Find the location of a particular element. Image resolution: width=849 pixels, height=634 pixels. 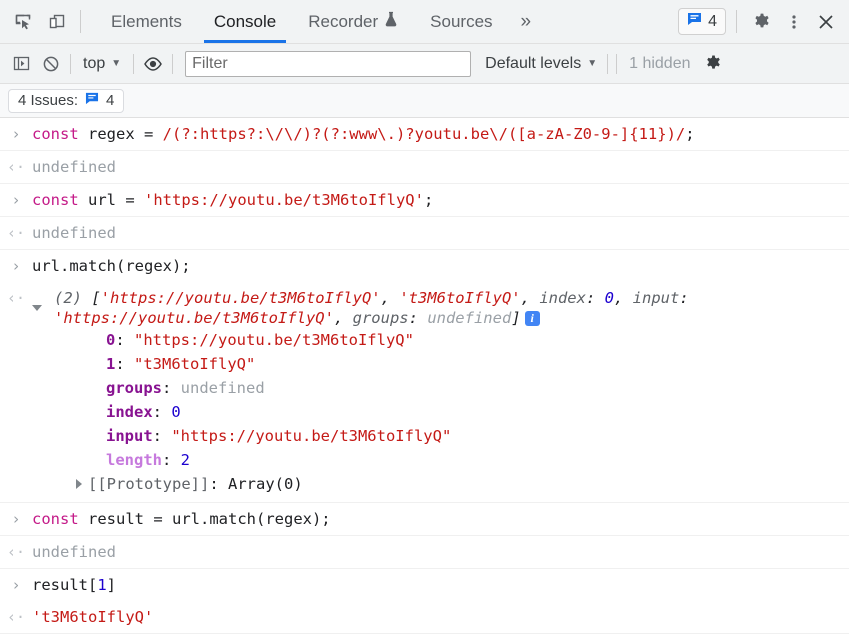

property-value: 0 is located at coordinates (176, 412).